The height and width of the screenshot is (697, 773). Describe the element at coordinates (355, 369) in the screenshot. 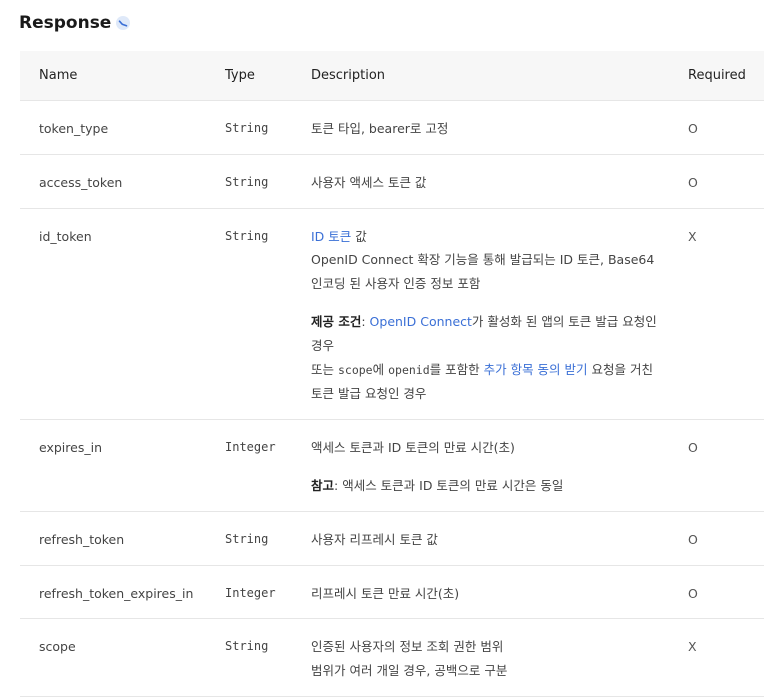

I see `scope-code: scope` at that location.